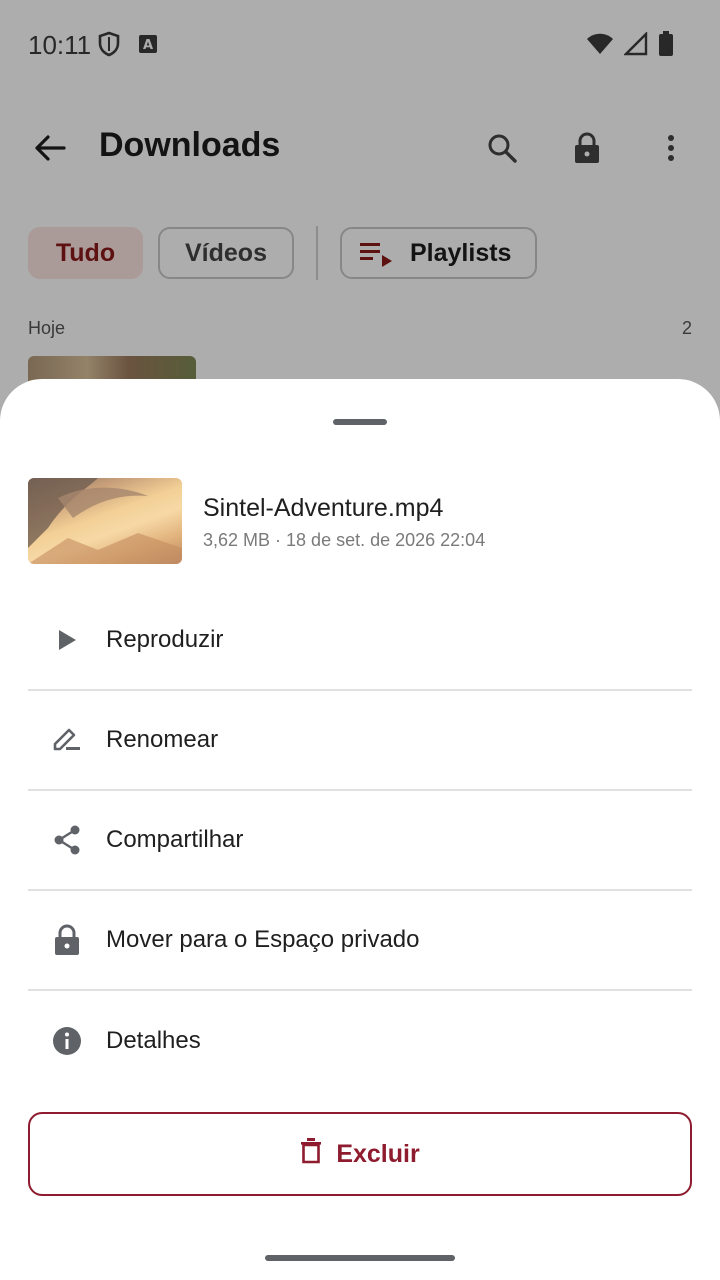 Image resolution: width=720 pixels, height=1280 pixels. Describe the element at coordinates (344, 540) in the screenshot. I see `file-meta: 3,62 MB · 18 de set. de 2026 22:04` at that location.